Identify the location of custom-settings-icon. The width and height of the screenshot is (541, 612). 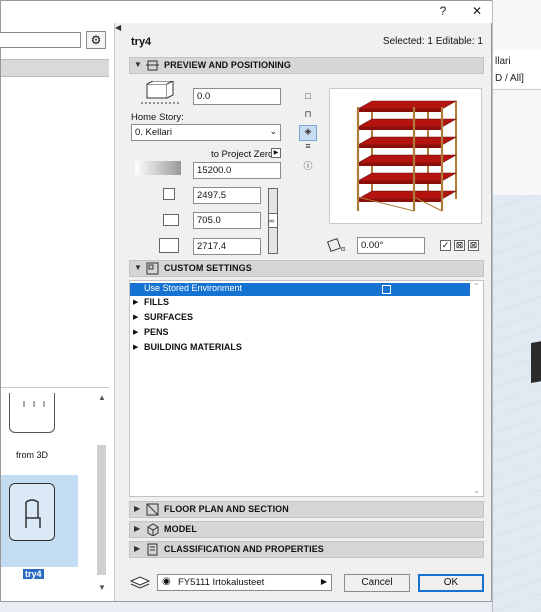
(152, 268).